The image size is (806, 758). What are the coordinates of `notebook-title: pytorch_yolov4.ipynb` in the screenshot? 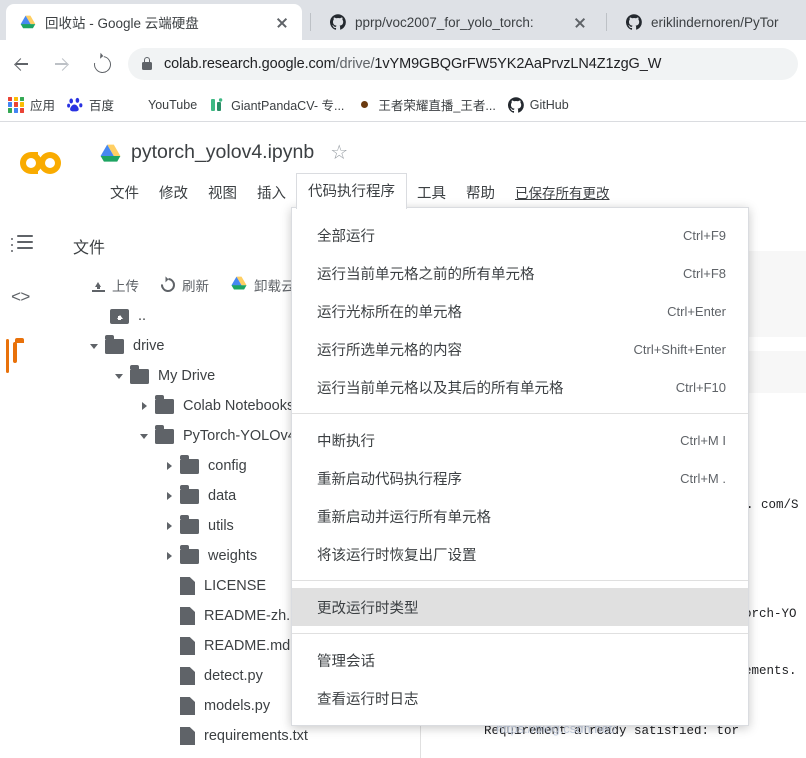 It's located at (222, 152).